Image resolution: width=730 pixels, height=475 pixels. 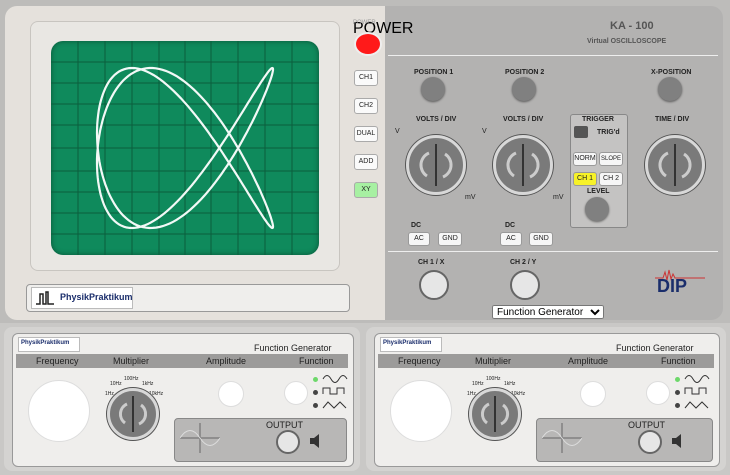 I want to click on model-subtitle: Virtual OSCILLOSCOPE, so click(x=627, y=41).